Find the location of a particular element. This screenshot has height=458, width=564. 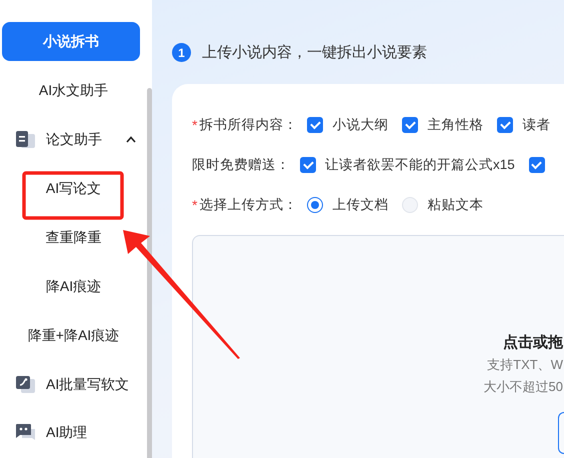

field-label: 拆书所得内容： is located at coordinates (248, 125).